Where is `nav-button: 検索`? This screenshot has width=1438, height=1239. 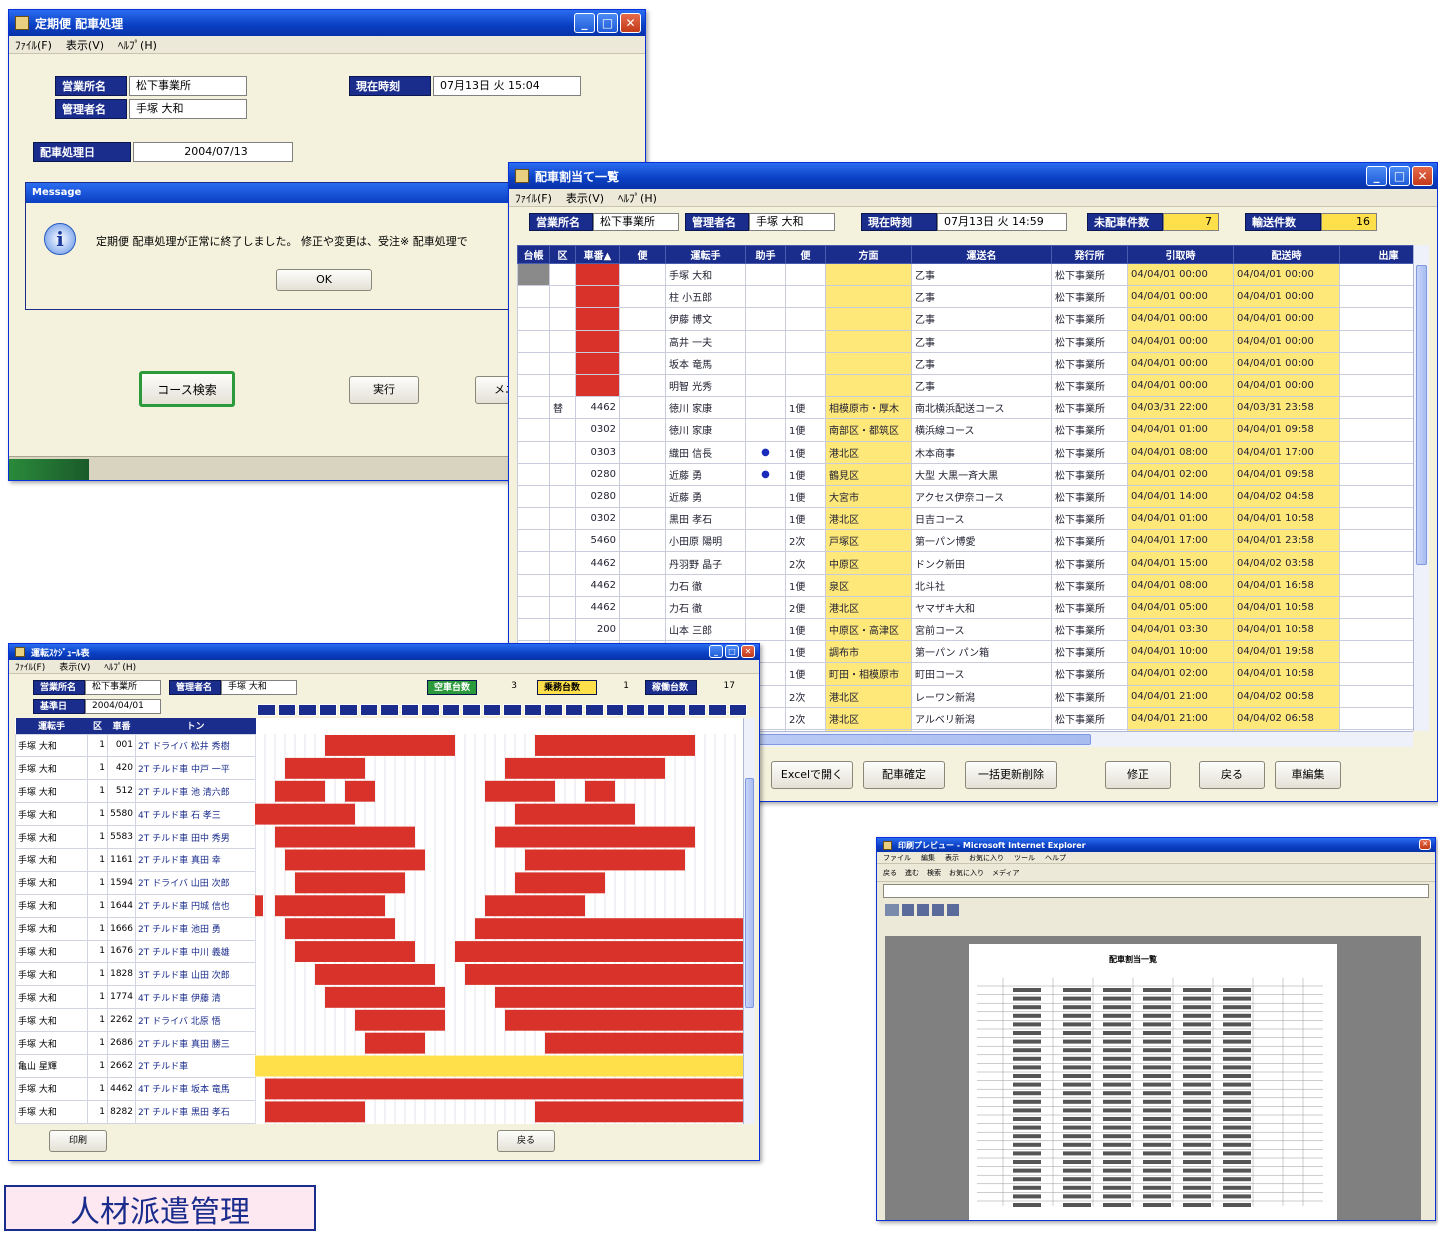
nav-button: 検索 is located at coordinates (934, 873).